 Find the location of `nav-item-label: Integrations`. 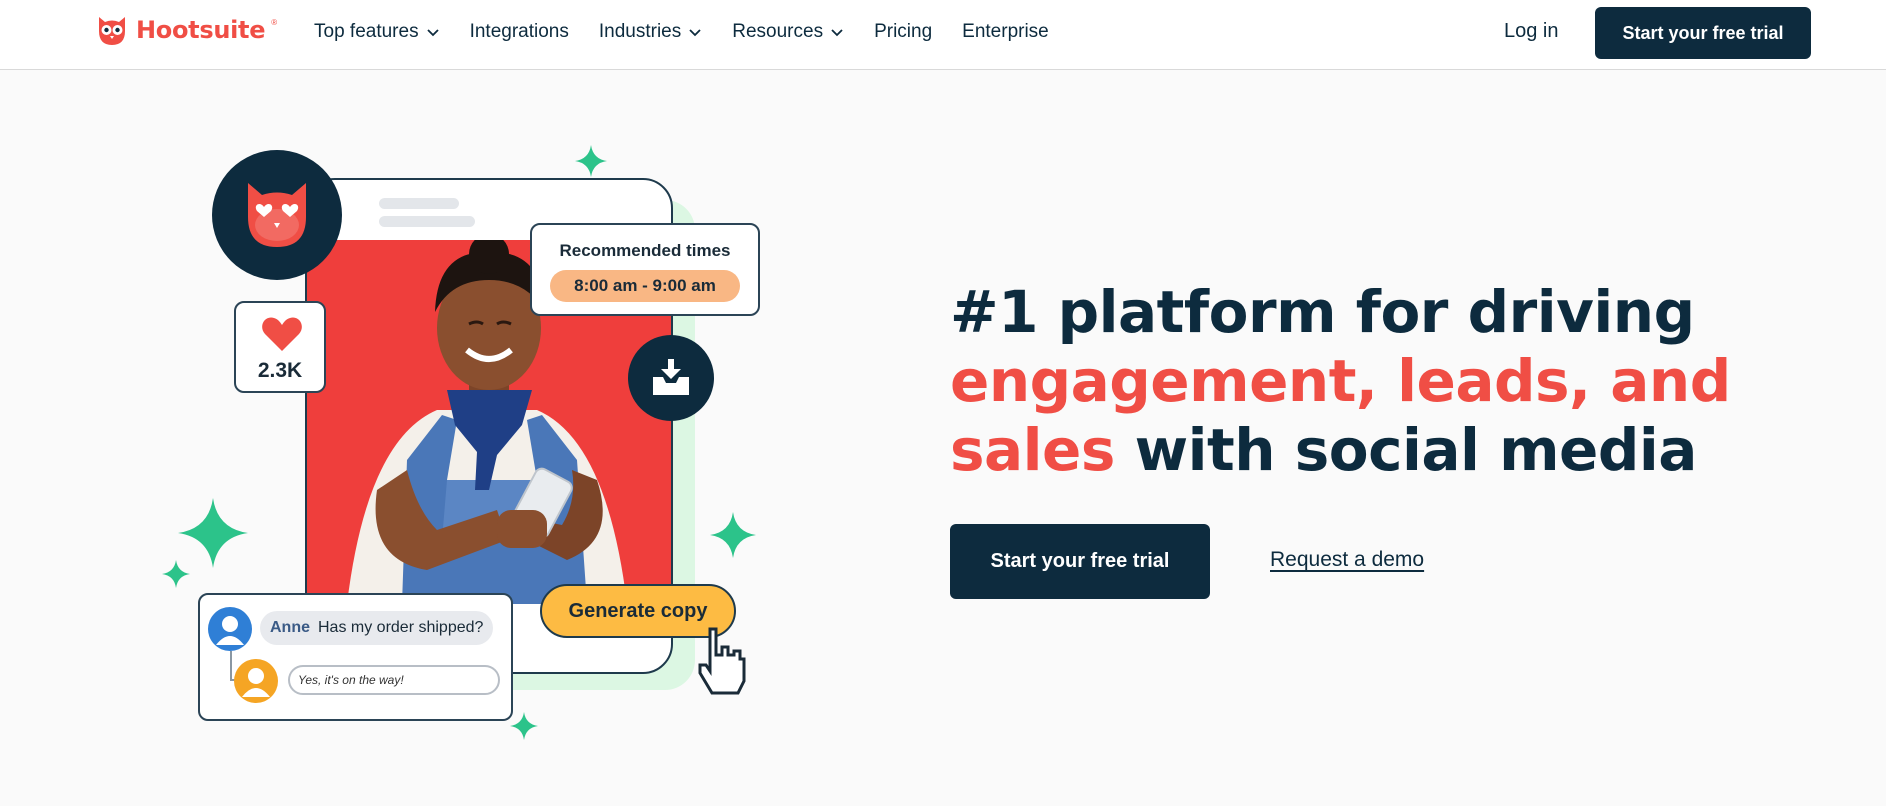

nav-item-label: Integrations is located at coordinates (519, 31).